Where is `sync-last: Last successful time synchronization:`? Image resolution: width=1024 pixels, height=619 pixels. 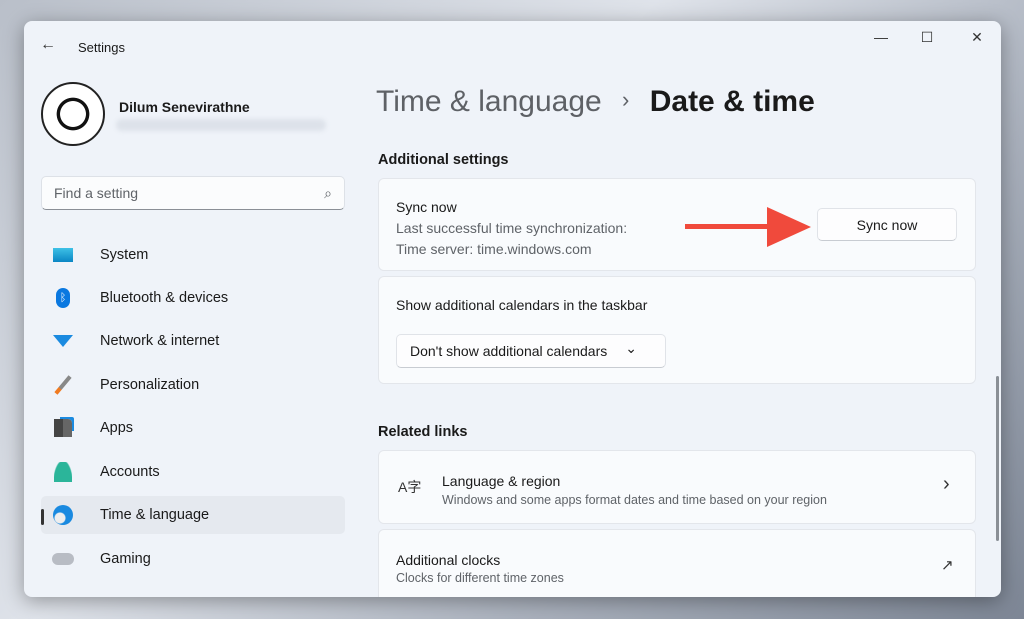
sync-last: Last successful time synchronization: is located at coordinates (512, 228).